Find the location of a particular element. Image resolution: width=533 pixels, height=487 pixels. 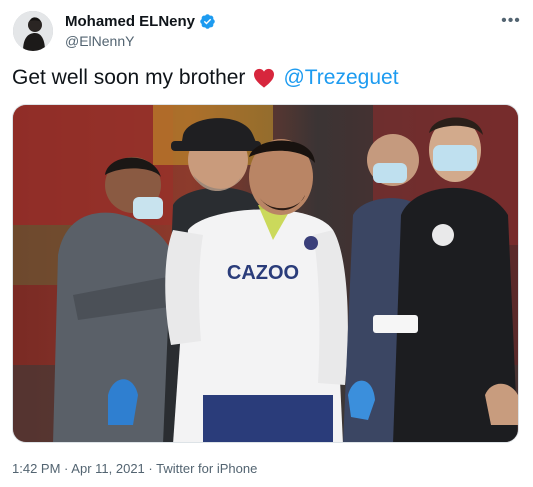

tweet-time: 1:42 PM is located at coordinates (36, 468).